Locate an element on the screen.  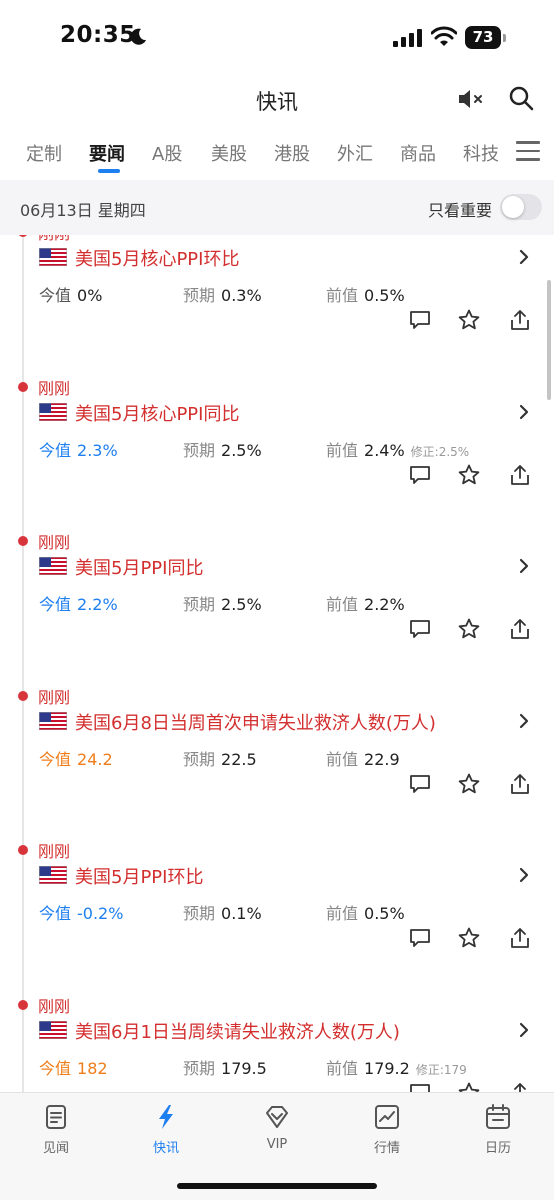
news-title: 美国5月PPI环比 is located at coordinates (139, 876).